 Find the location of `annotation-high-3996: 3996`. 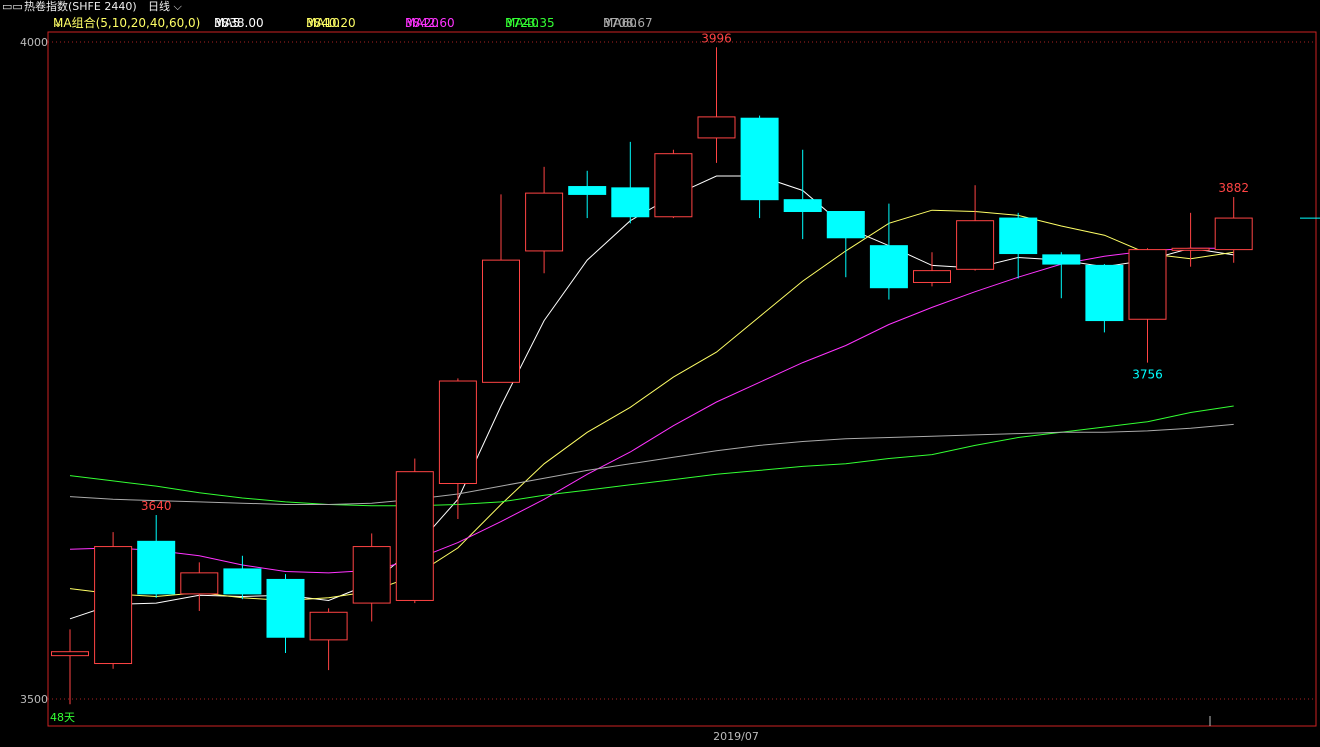

annotation-high-3996: 3996 is located at coordinates (716, 38).